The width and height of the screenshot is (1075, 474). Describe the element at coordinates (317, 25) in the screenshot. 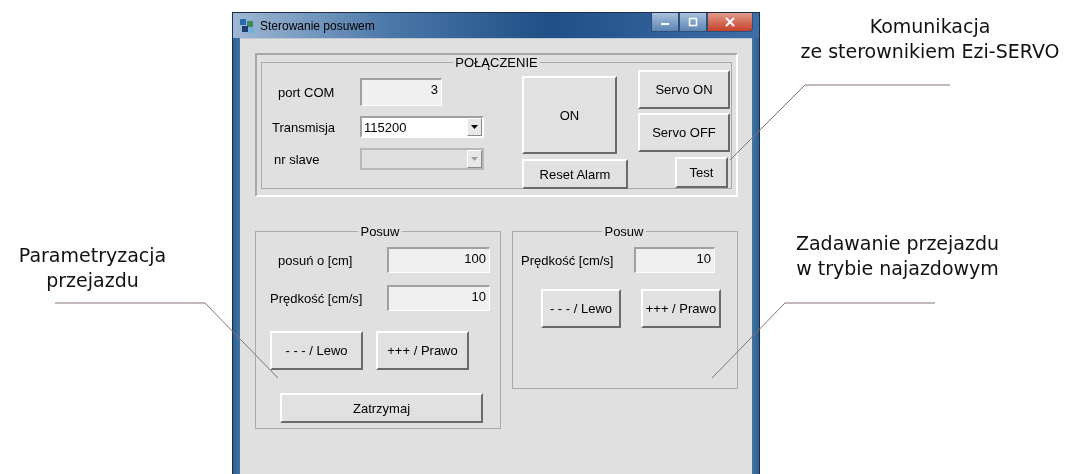

I see `window-title: Sterowanie posuwem` at that location.